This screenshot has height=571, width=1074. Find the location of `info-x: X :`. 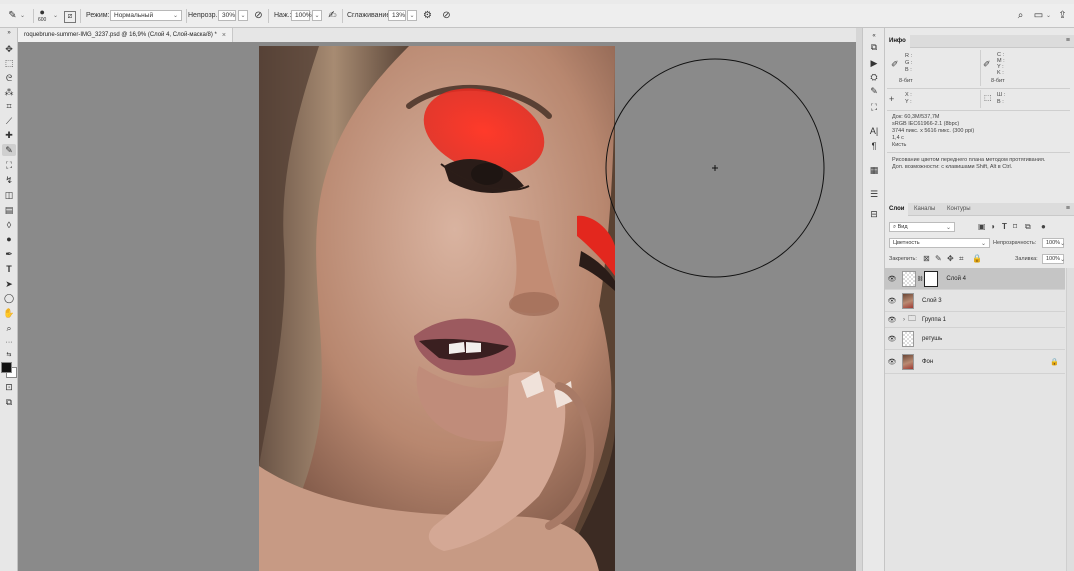

info-x: X : is located at coordinates (908, 95).